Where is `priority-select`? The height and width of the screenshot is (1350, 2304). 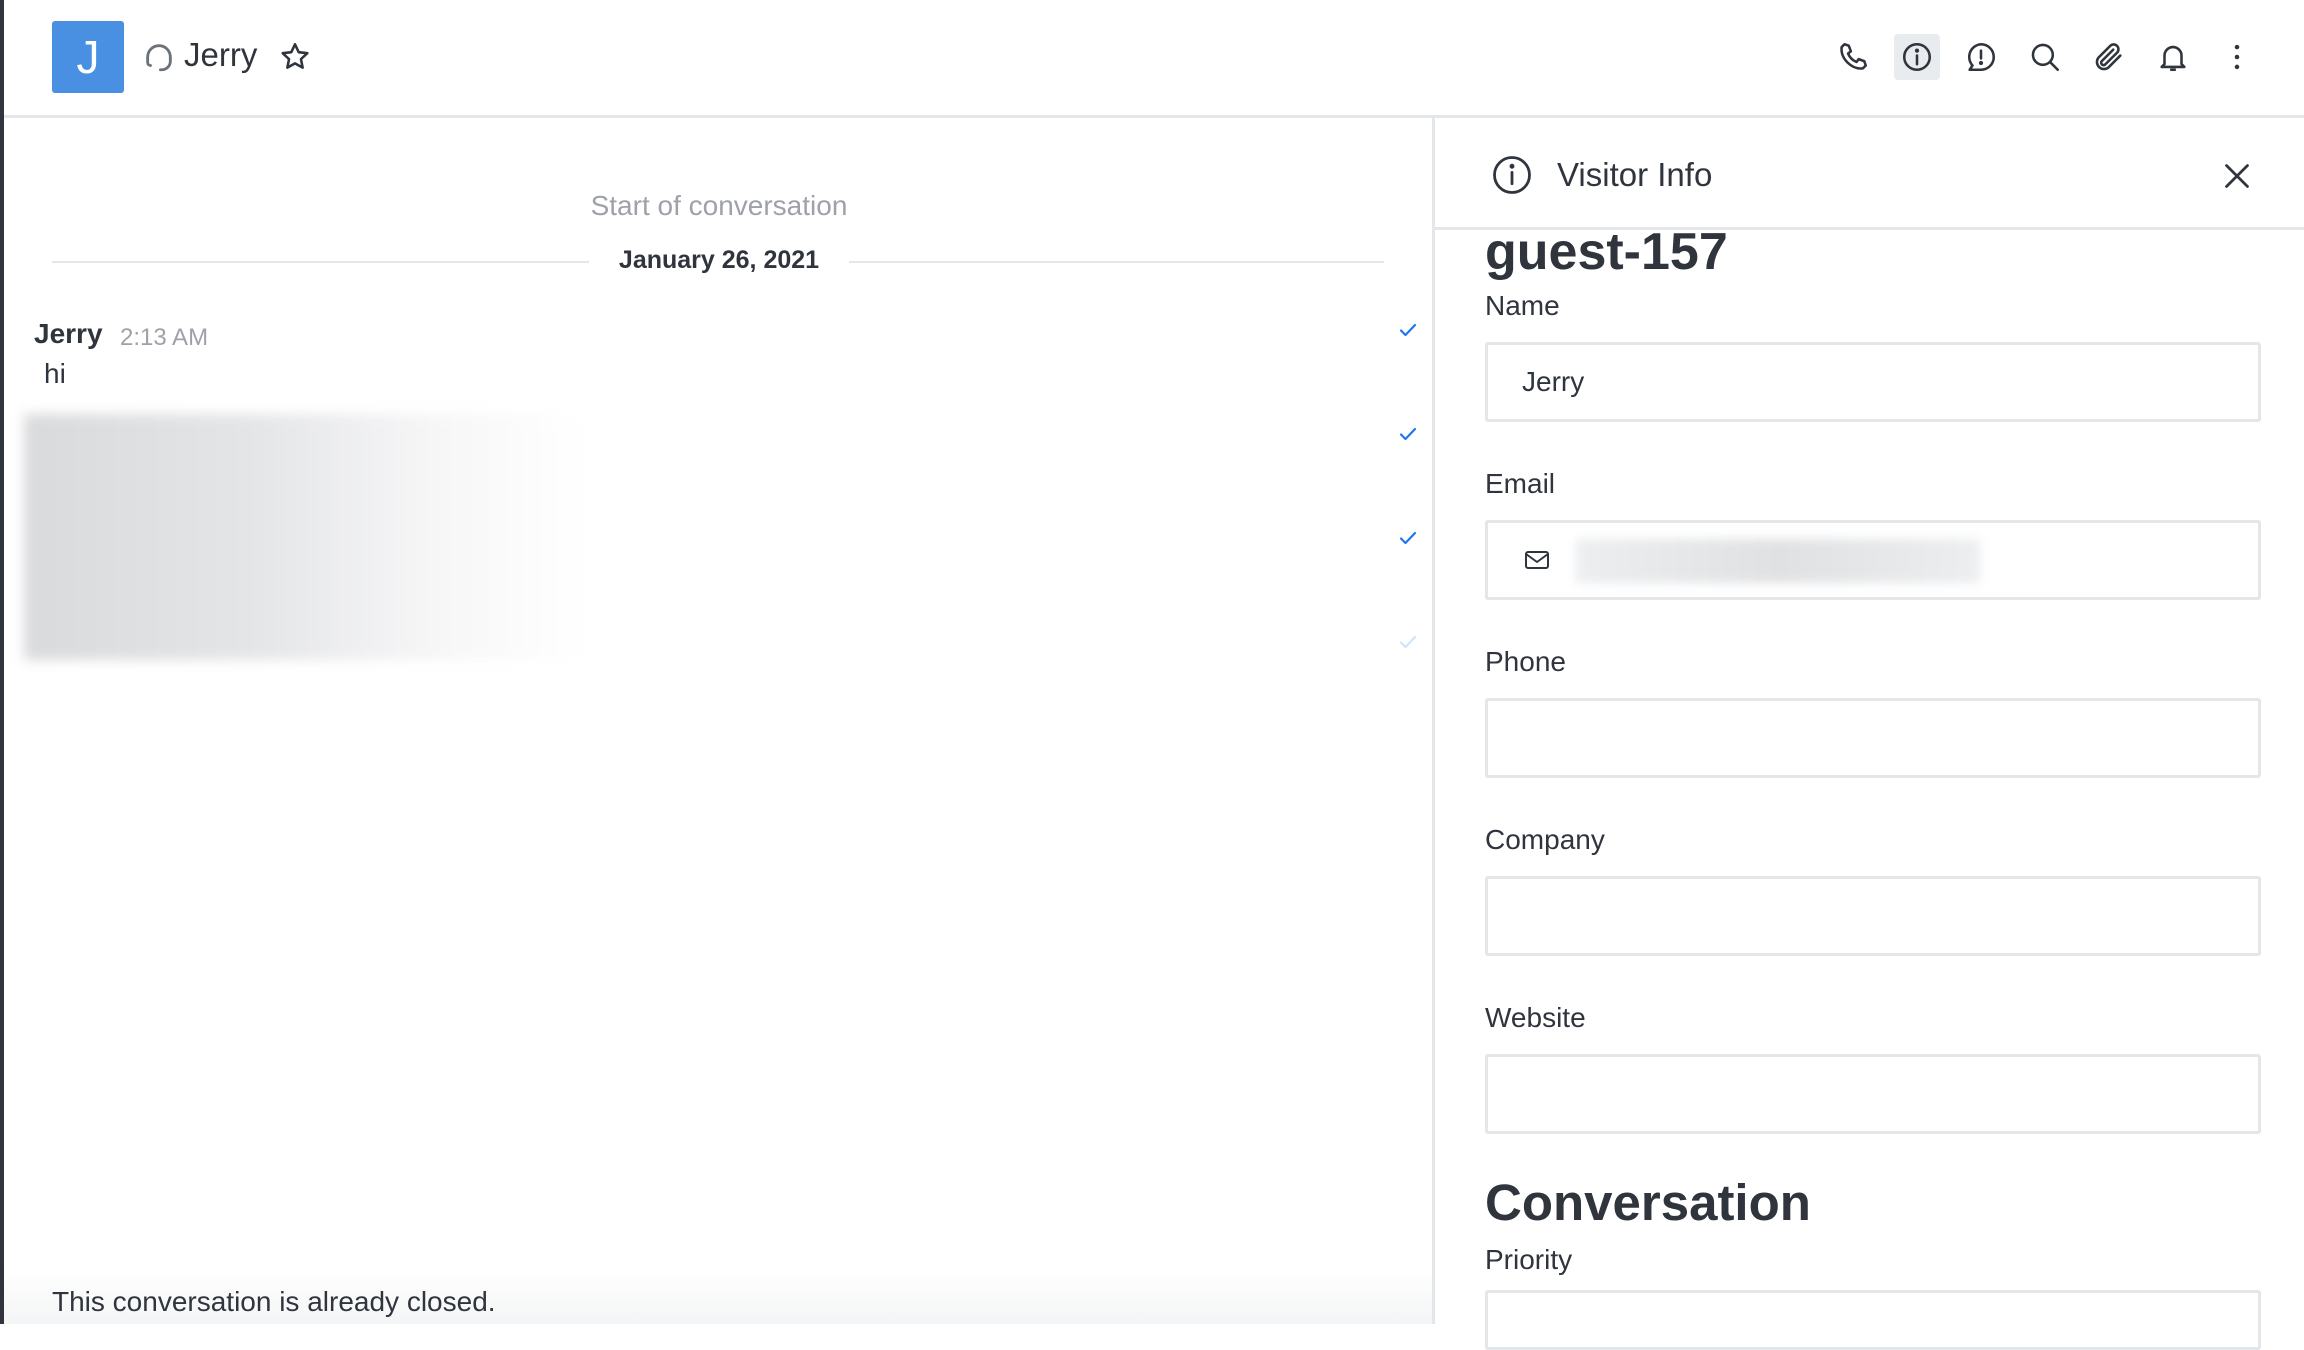 priority-select is located at coordinates (1873, 1320).